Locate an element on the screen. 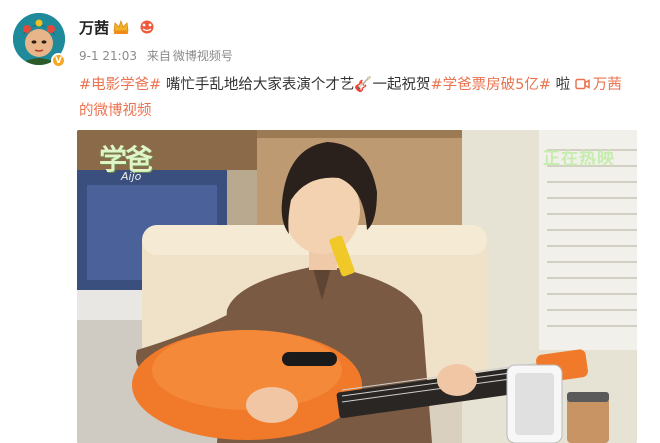 The width and height of the screenshot is (660, 443). post-source: 微博视频号 is located at coordinates (203, 56).